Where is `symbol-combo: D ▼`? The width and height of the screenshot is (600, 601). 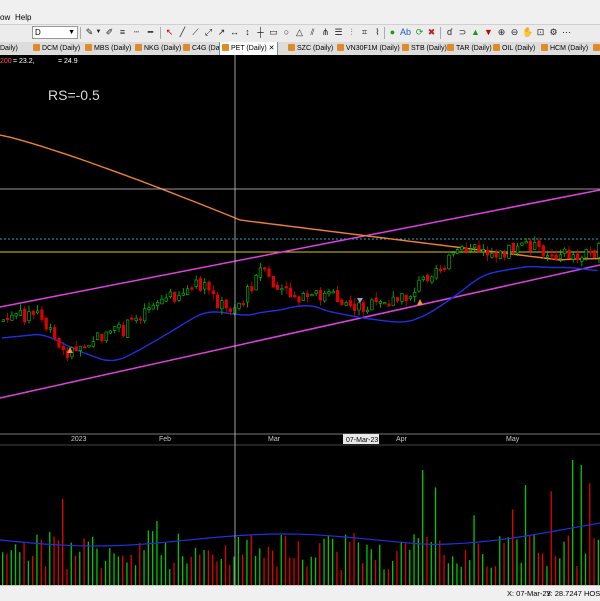 symbol-combo: D ▼ is located at coordinates (55, 32).